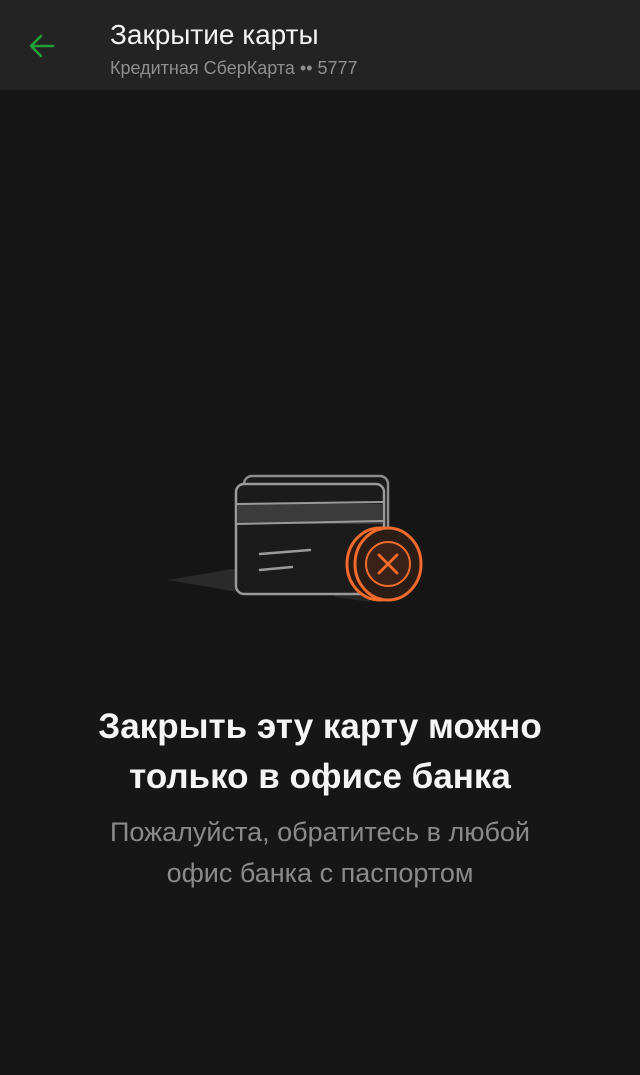  I want to click on card-subtitle: Кредитная СберКарта •• 5777, so click(234, 68).